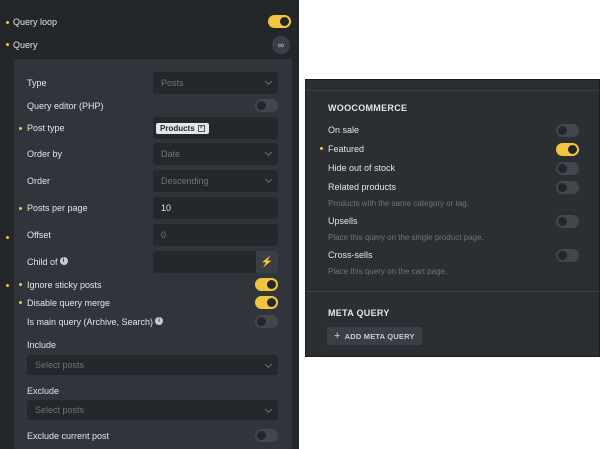 The image size is (600, 449). What do you see at coordinates (37, 83) in the screenshot?
I see `type-label: Type` at bounding box center [37, 83].